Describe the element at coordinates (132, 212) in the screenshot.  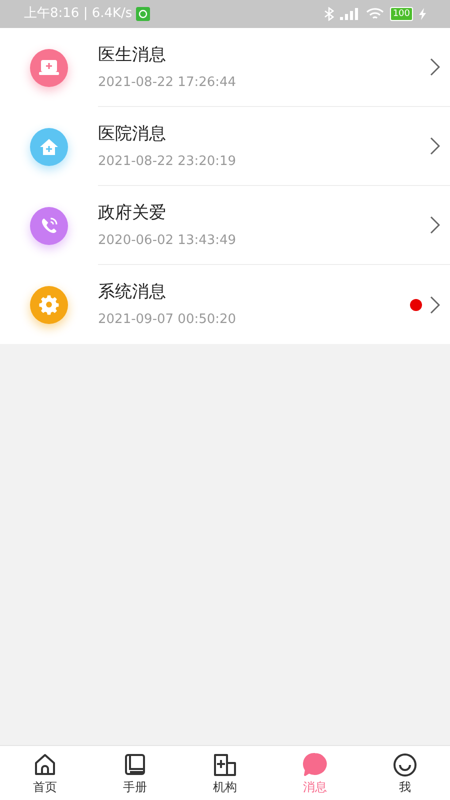
I see `category-title: 政府关爱` at that location.